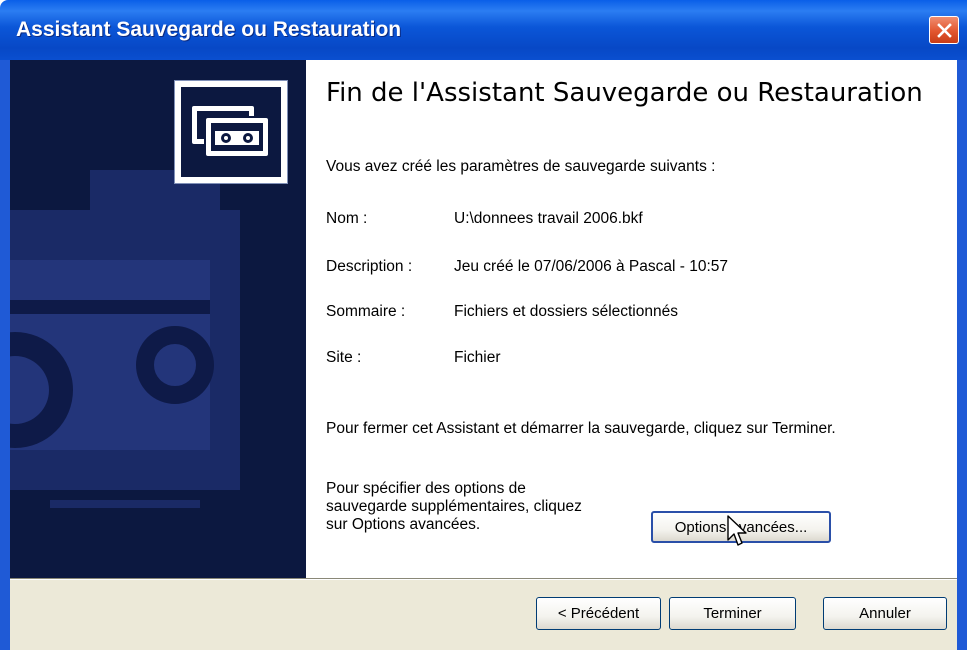  I want to click on close-button, so click(944, 30).